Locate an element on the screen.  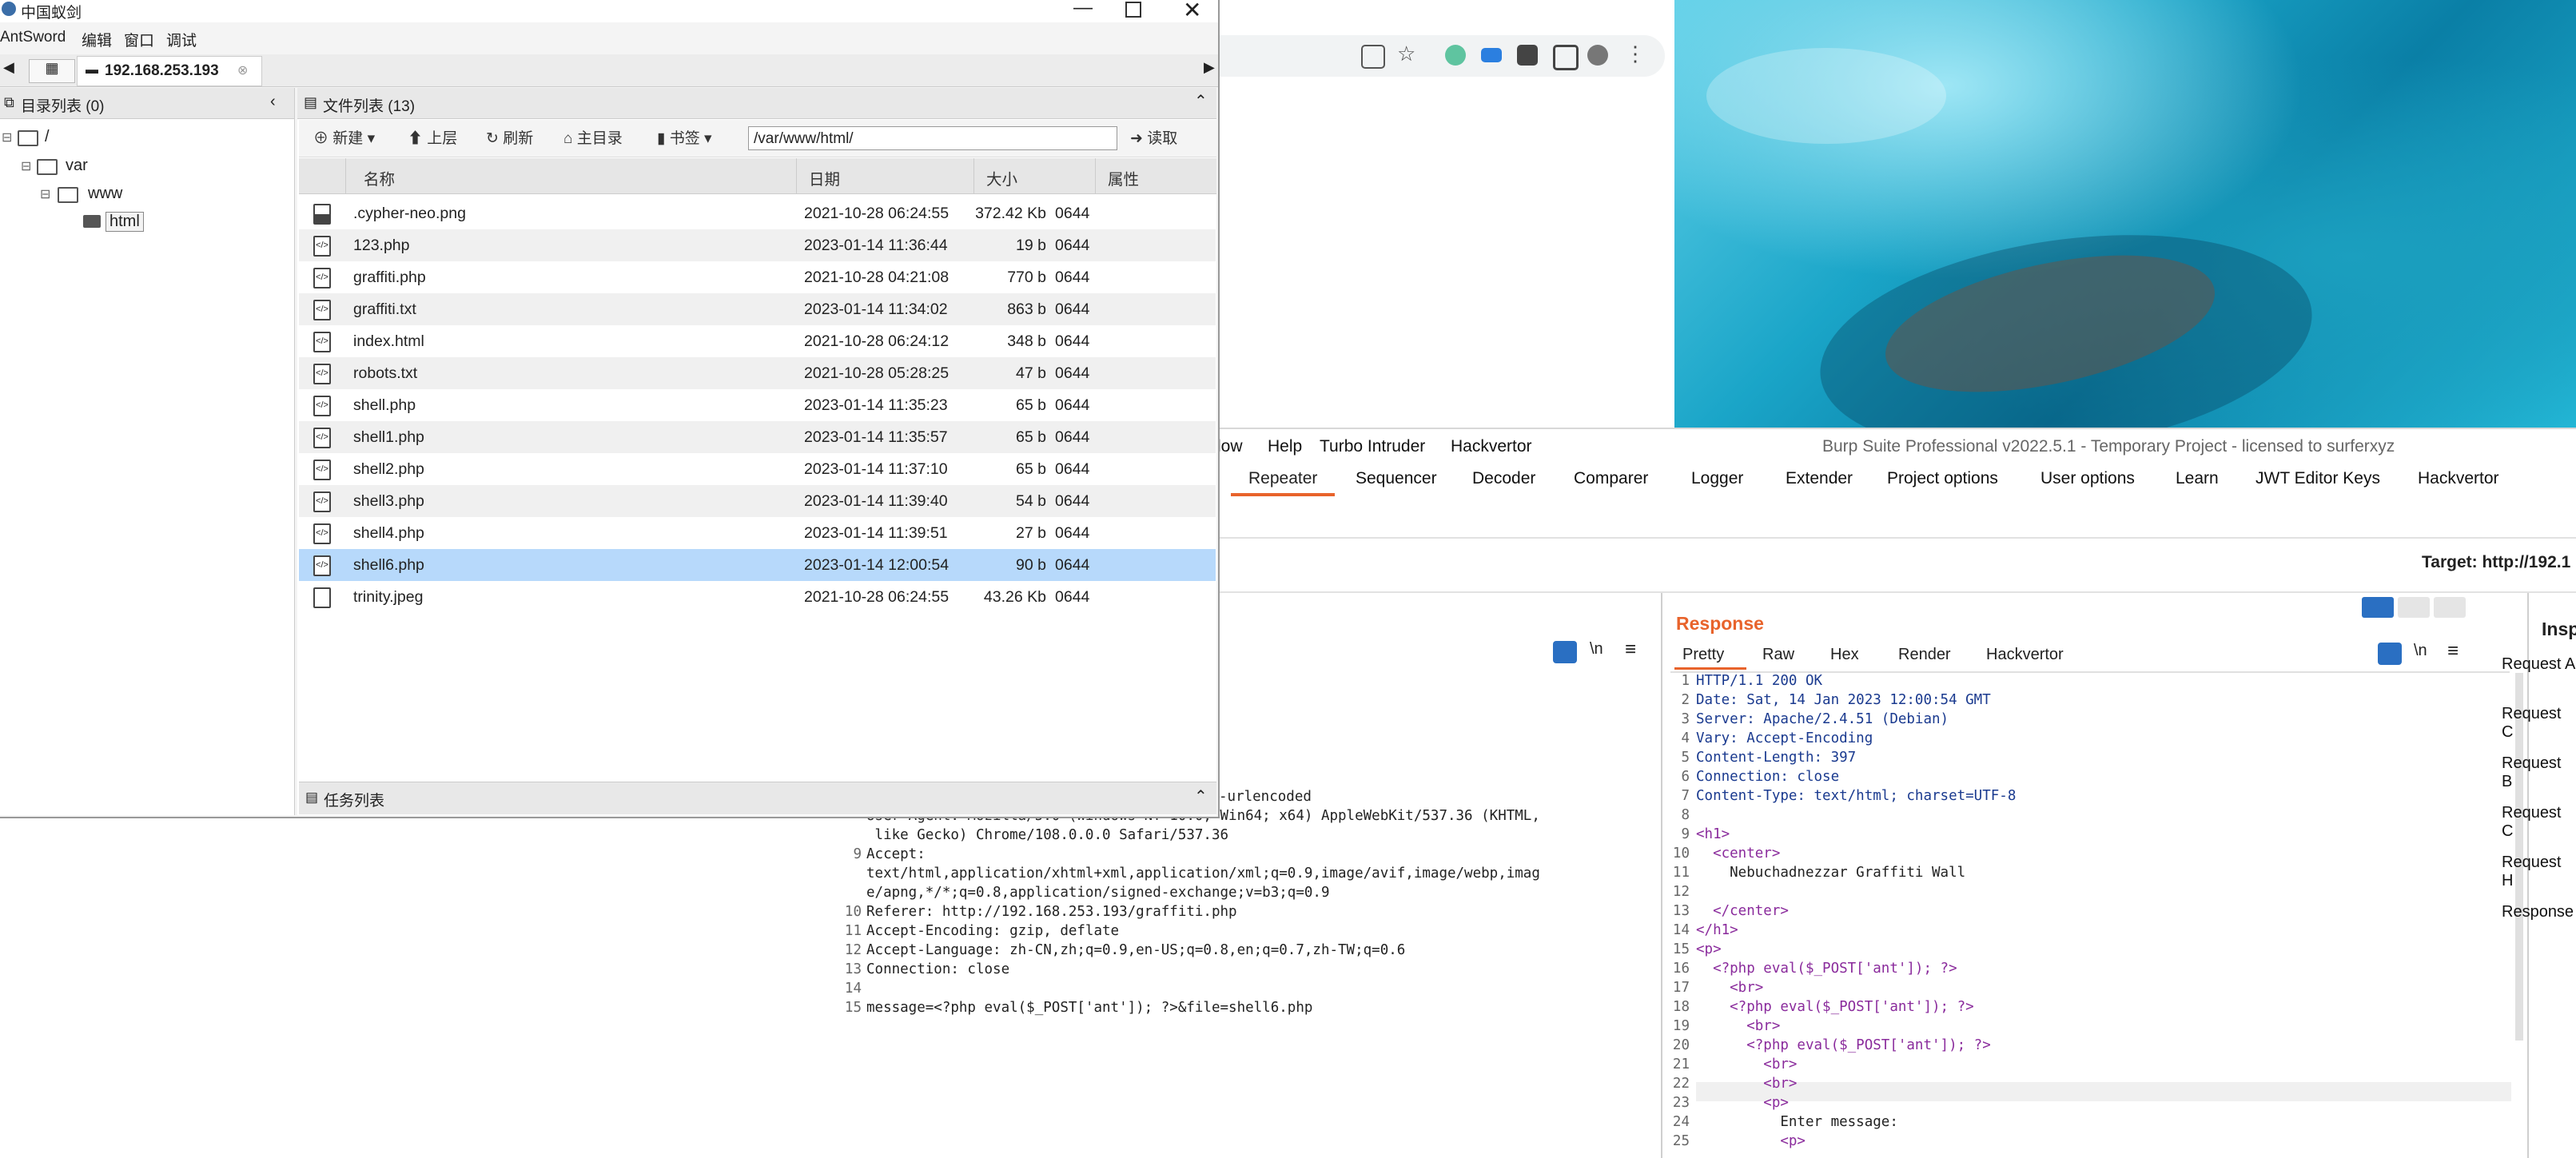
tree-var: var is located at coordinates (77, 166).